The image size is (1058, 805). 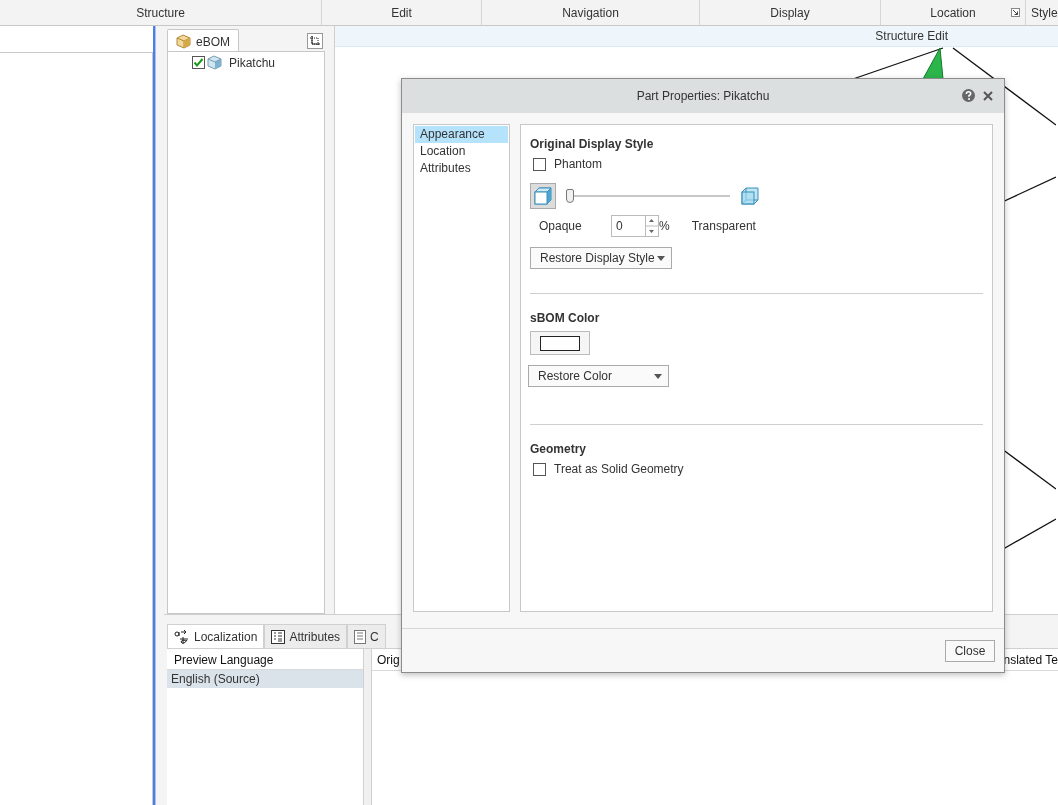 I want to click on solid-geometry-checkbox: Treat as Solid Geometry, so click(x=607, y=469).